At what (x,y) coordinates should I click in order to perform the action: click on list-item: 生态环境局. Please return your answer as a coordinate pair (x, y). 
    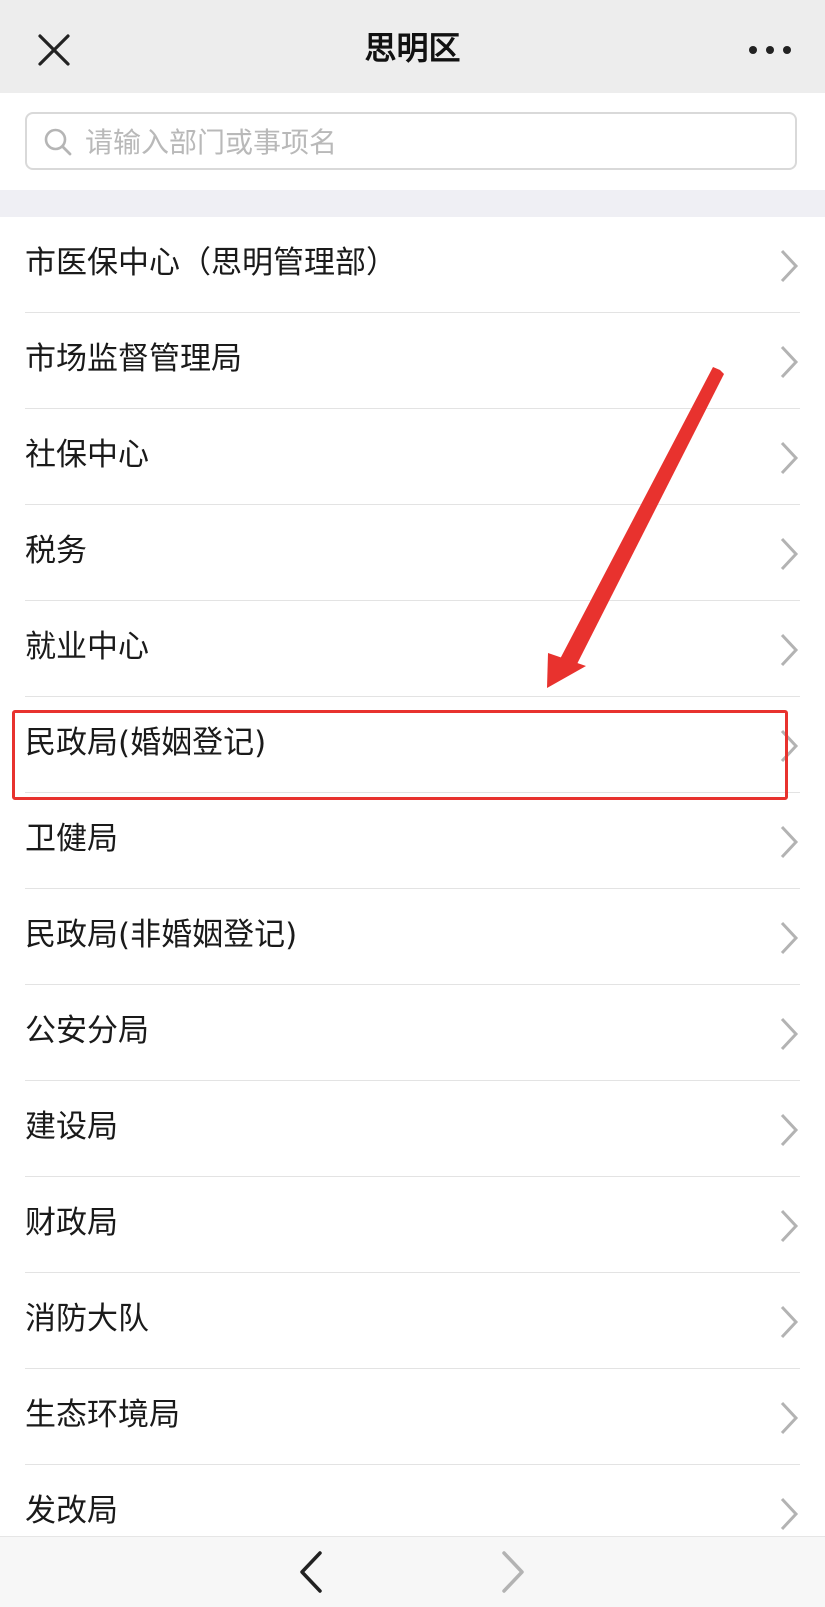
    Looking at the image, I should click on (412, 1417).